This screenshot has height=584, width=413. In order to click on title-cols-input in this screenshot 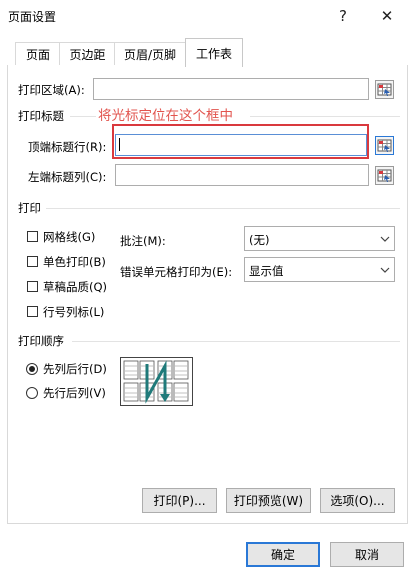, I will do `click(242, 175)`.